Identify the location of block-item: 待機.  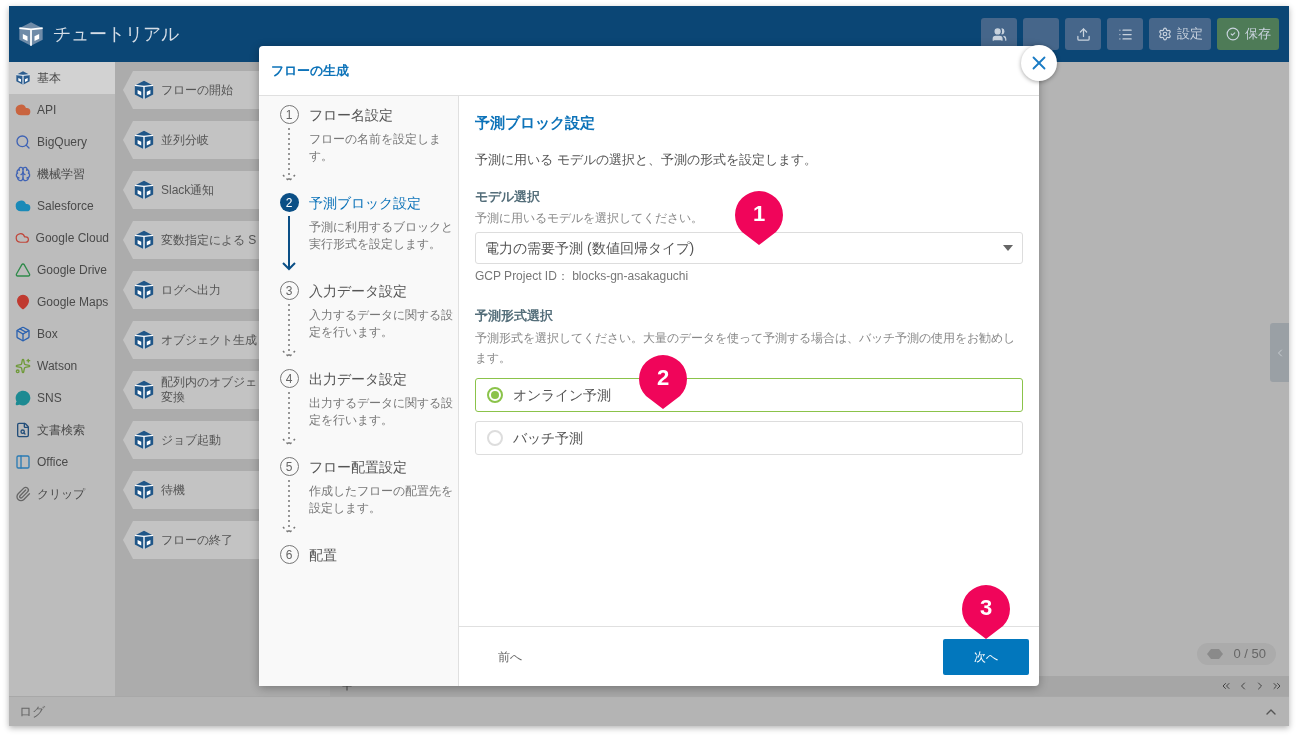
(191, 490).